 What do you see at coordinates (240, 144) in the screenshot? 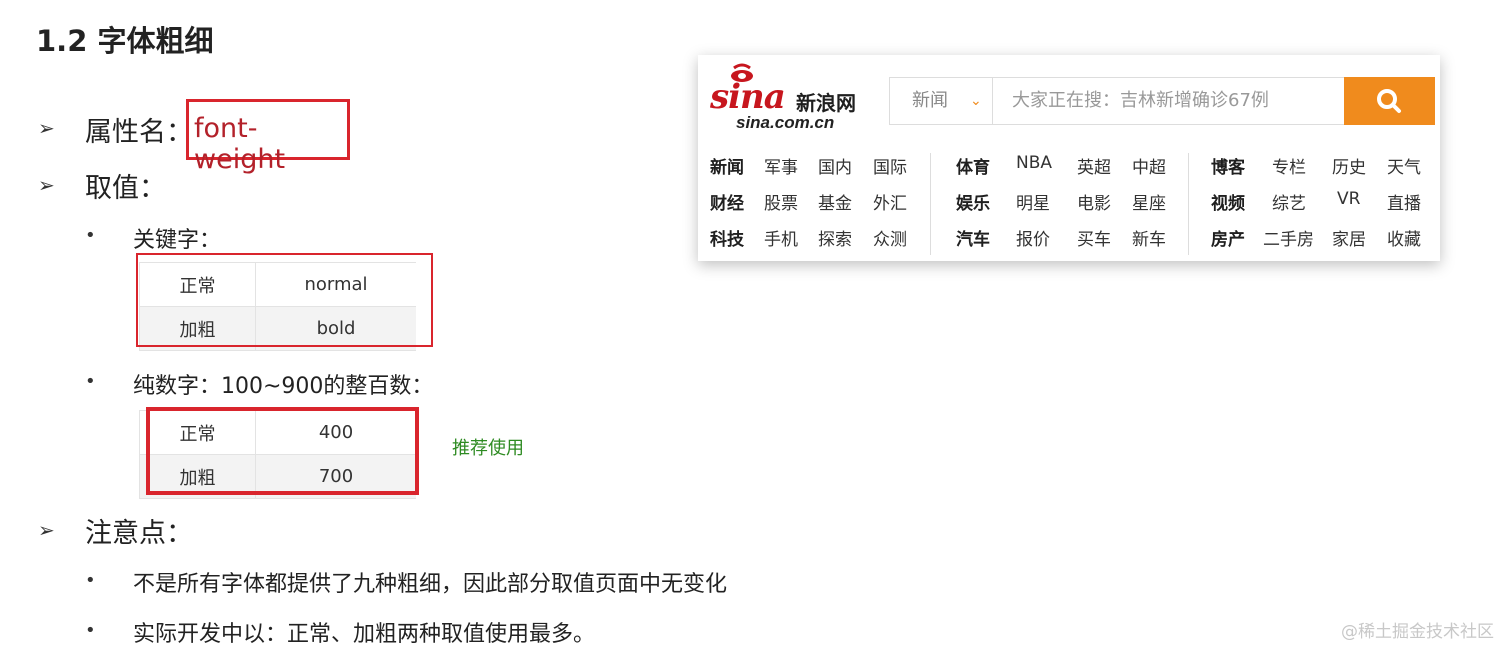
I see `property-value: font-weight` at bounding box center [240, 144].